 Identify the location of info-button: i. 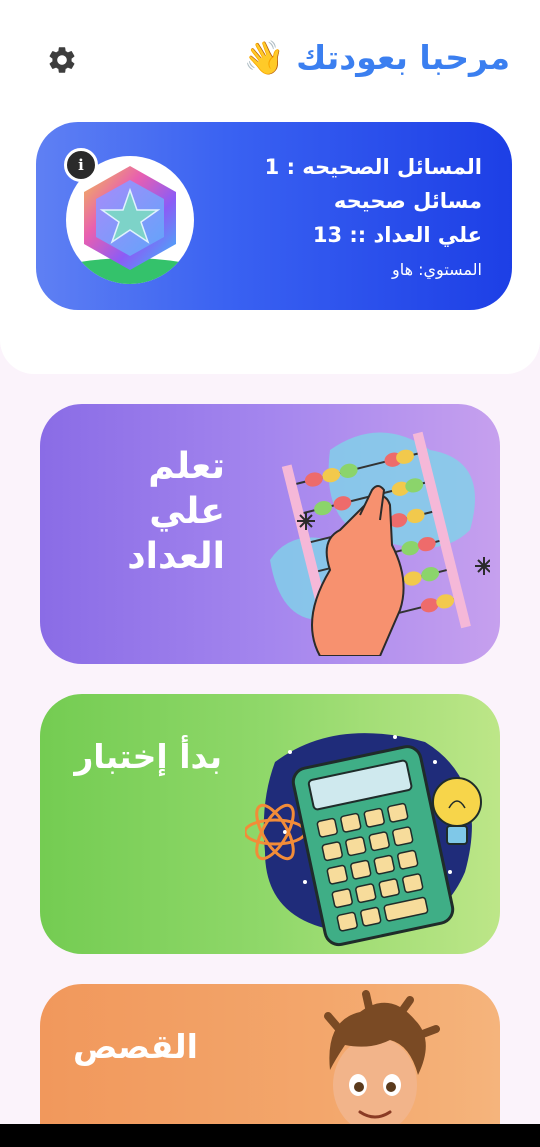
(81, 165).